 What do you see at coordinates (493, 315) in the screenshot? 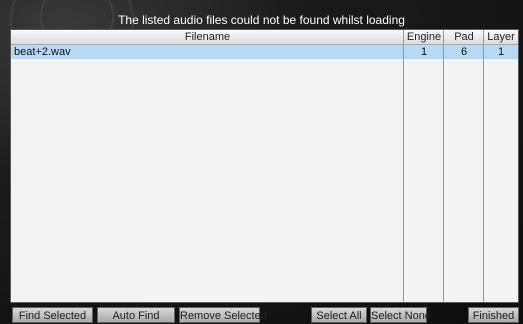
I see `finished-button: Finished` at bounding box center [493, 315].